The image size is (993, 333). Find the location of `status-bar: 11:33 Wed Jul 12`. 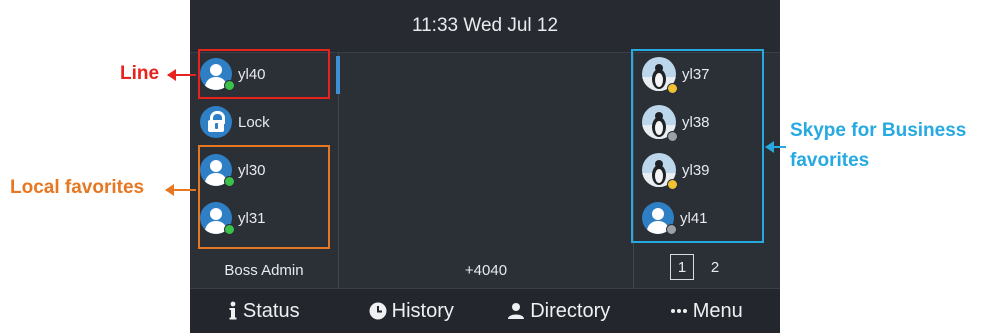

status-bar: 11:33 Wed Jul 12 is located at coordinates (485, 26).